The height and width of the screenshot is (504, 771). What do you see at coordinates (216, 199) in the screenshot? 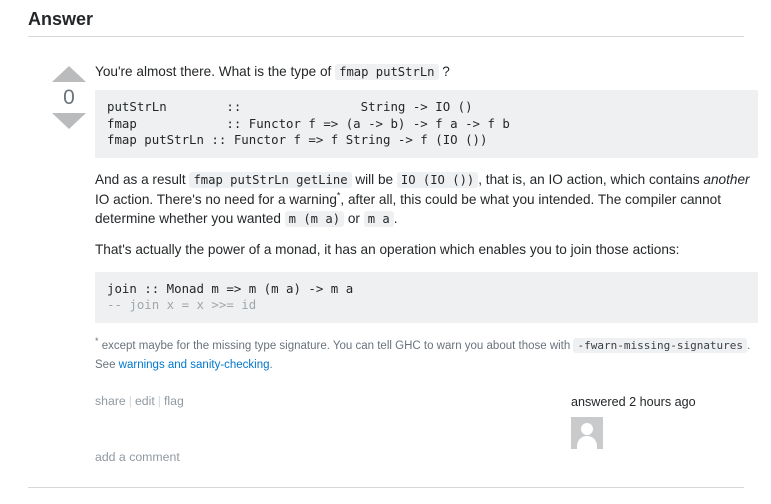
I see `result-seg4: IO action. There's no need for a warning` at bounding box center [216, 199].